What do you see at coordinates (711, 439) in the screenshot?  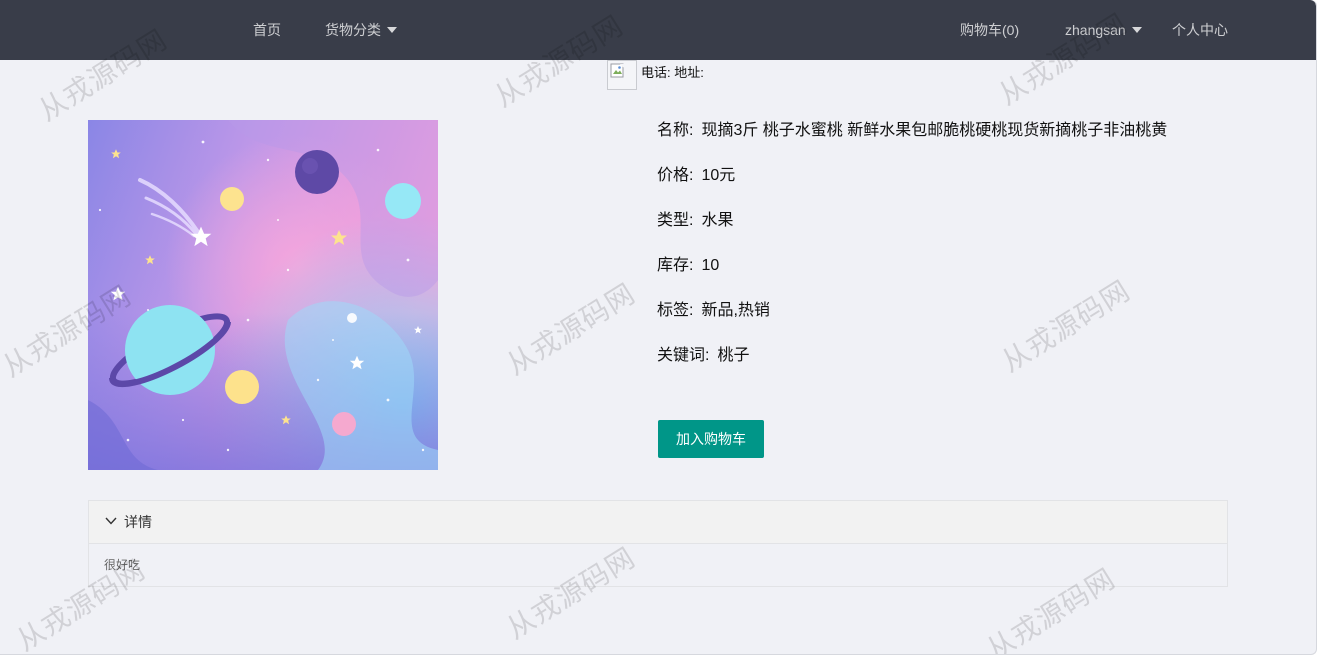 I see `add-to-cart-button: 加入购物车` at bounding box center [711, 439].